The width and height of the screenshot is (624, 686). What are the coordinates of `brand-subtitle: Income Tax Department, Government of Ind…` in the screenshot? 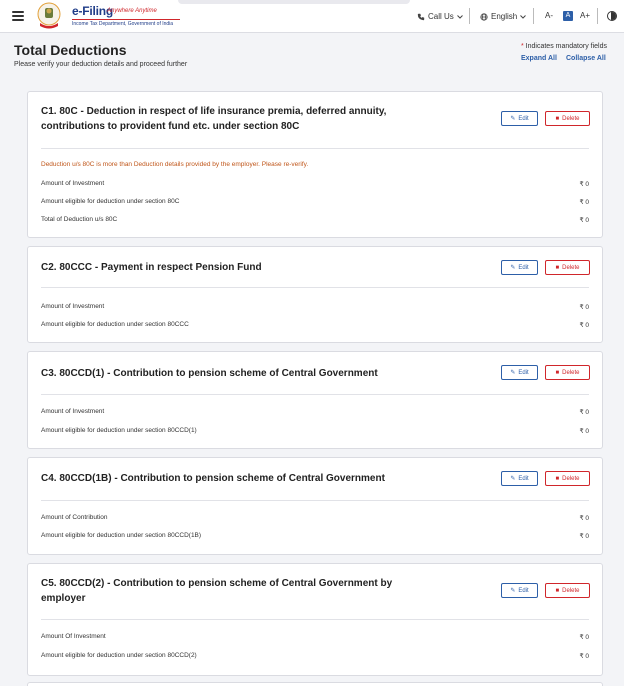 It's located at (126, 23).